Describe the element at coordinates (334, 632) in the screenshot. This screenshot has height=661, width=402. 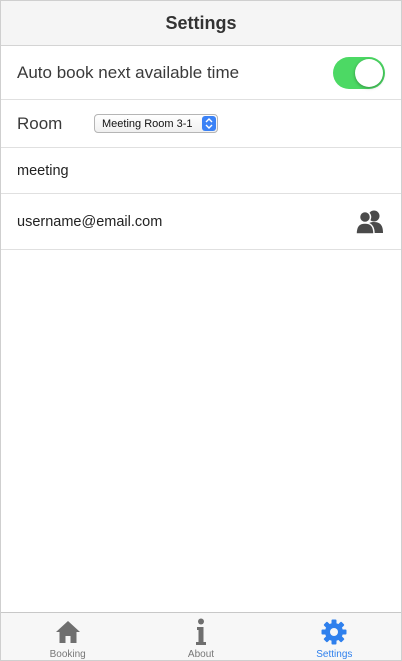
I see `gear-icon` at that location.